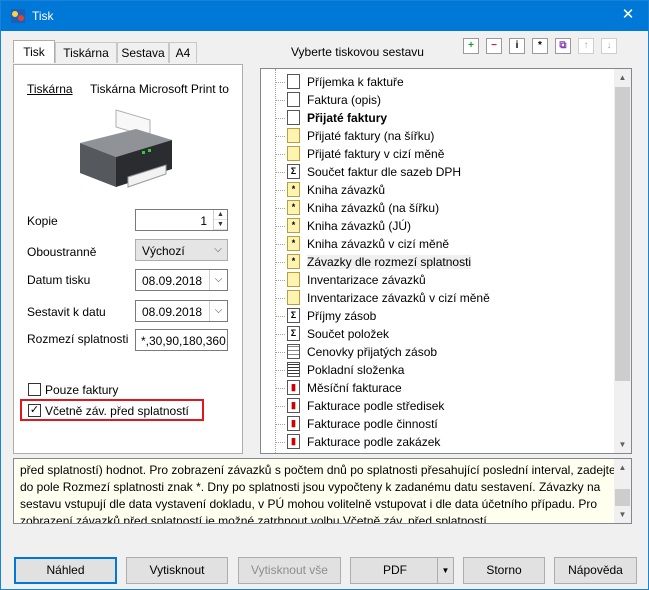 The height and width of the screenshot is (590, 649). Describe the element at coordinates (378, 244) in the screenshot. I see `report-label: Kniha závazků v cizí měně` at that location.